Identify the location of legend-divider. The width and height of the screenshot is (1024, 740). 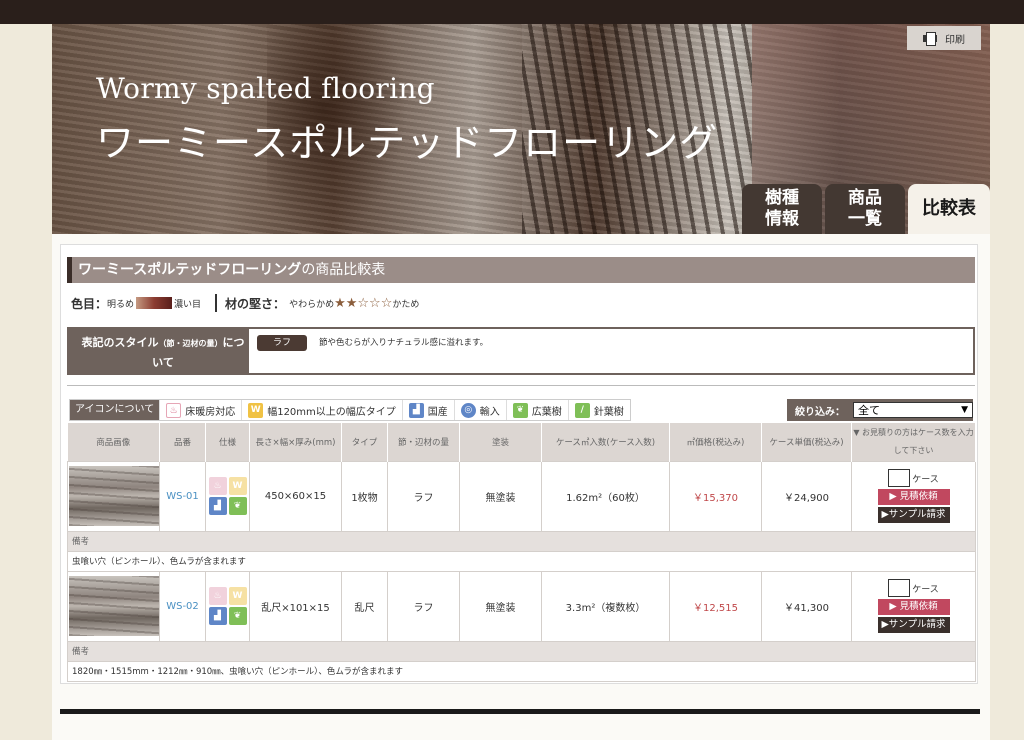
(216, 303).